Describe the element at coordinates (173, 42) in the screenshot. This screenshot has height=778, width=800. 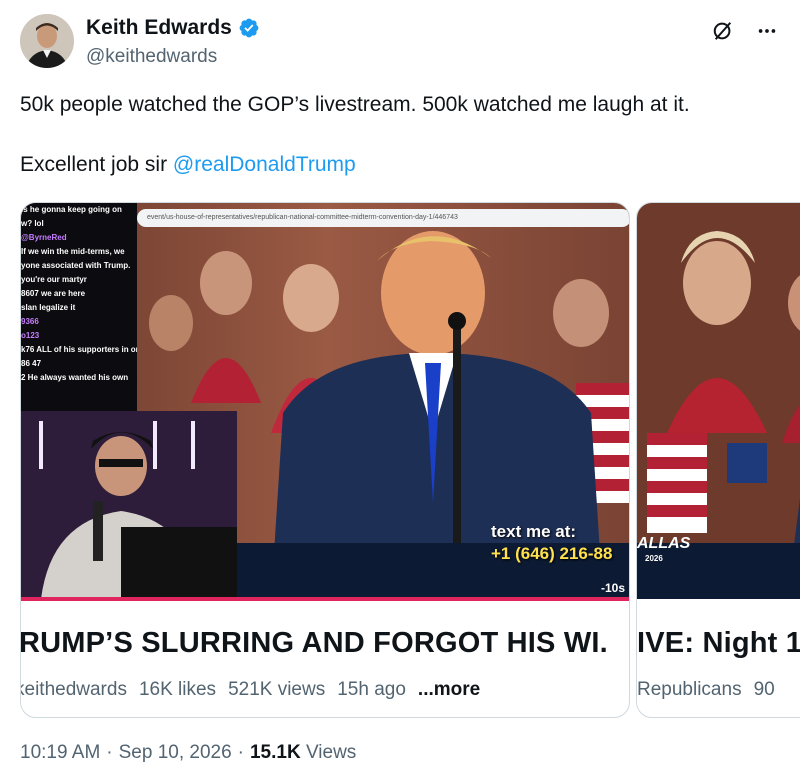
I see `author-names: Keith Edwards @keithedwards` at that location.